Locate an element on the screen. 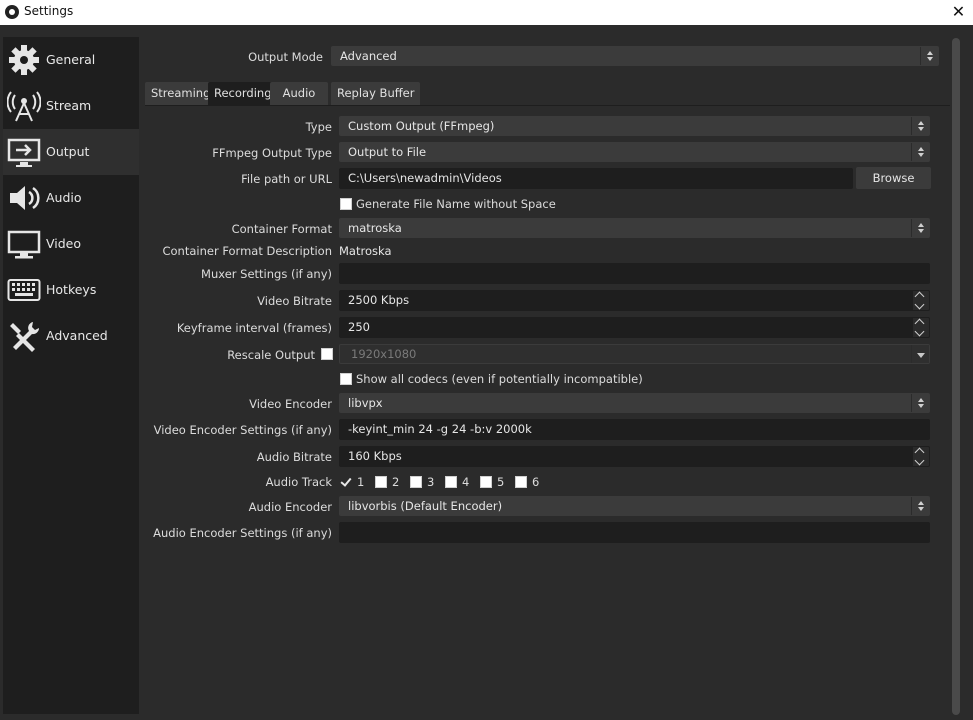  generate-file-name-checkbox is located at coordinates (346, 204).